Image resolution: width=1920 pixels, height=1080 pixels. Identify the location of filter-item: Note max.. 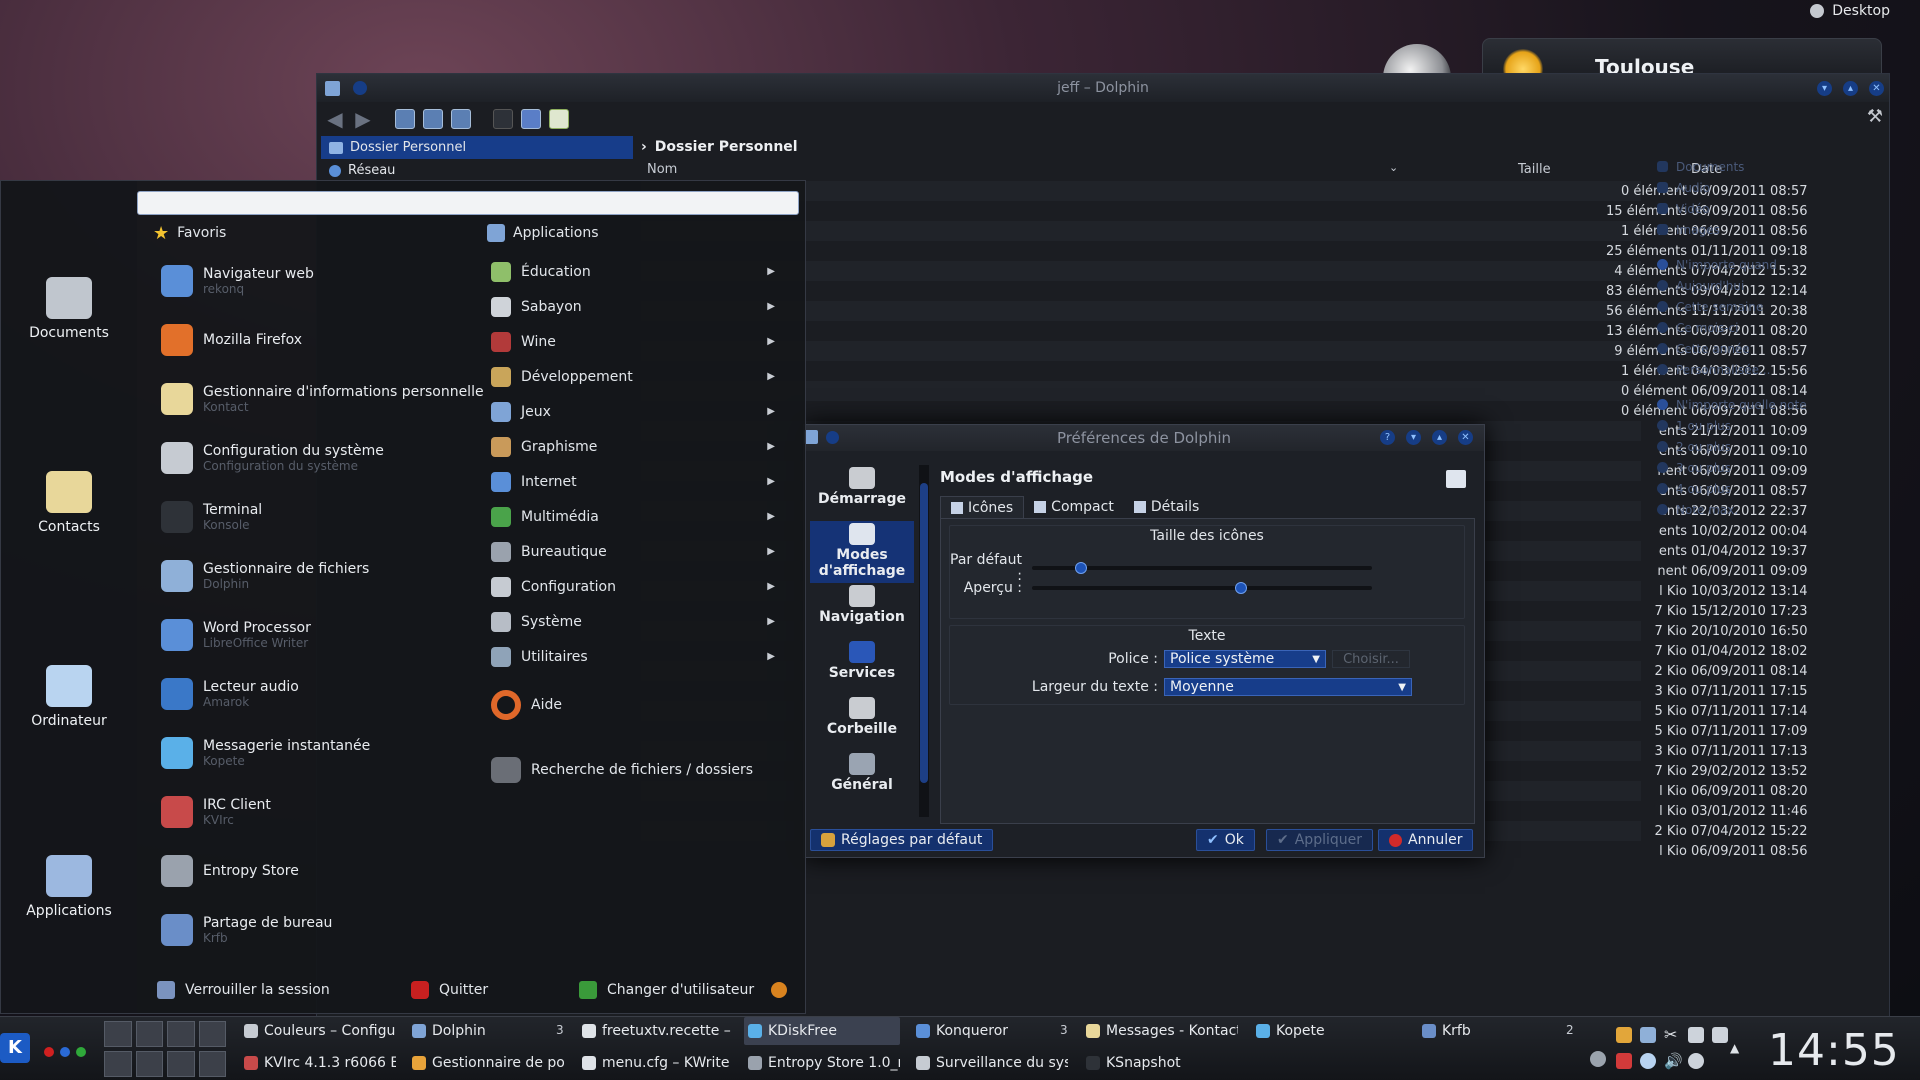
(1769, 509).